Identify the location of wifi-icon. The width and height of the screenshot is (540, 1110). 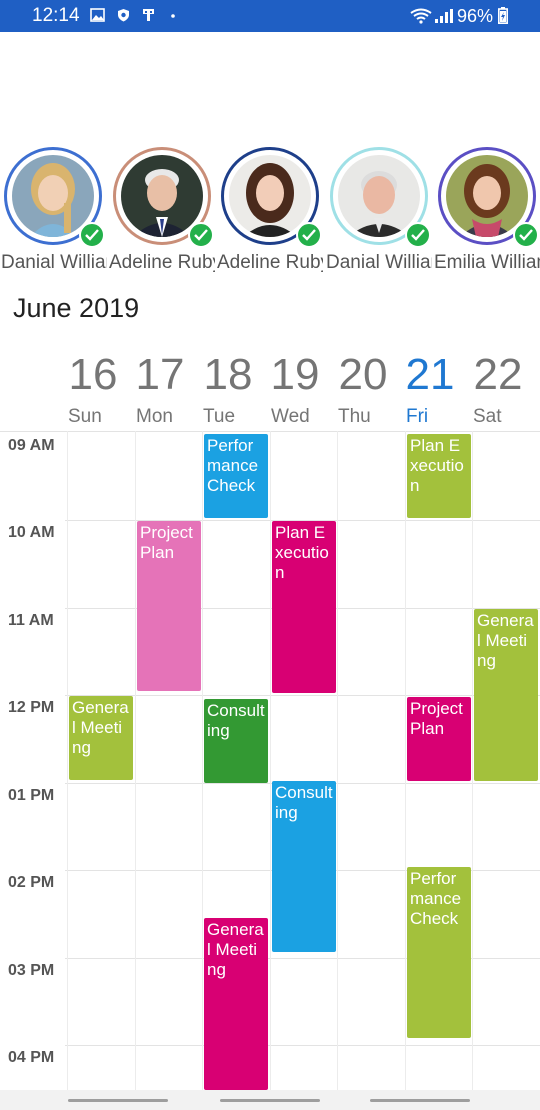
(421, 16).